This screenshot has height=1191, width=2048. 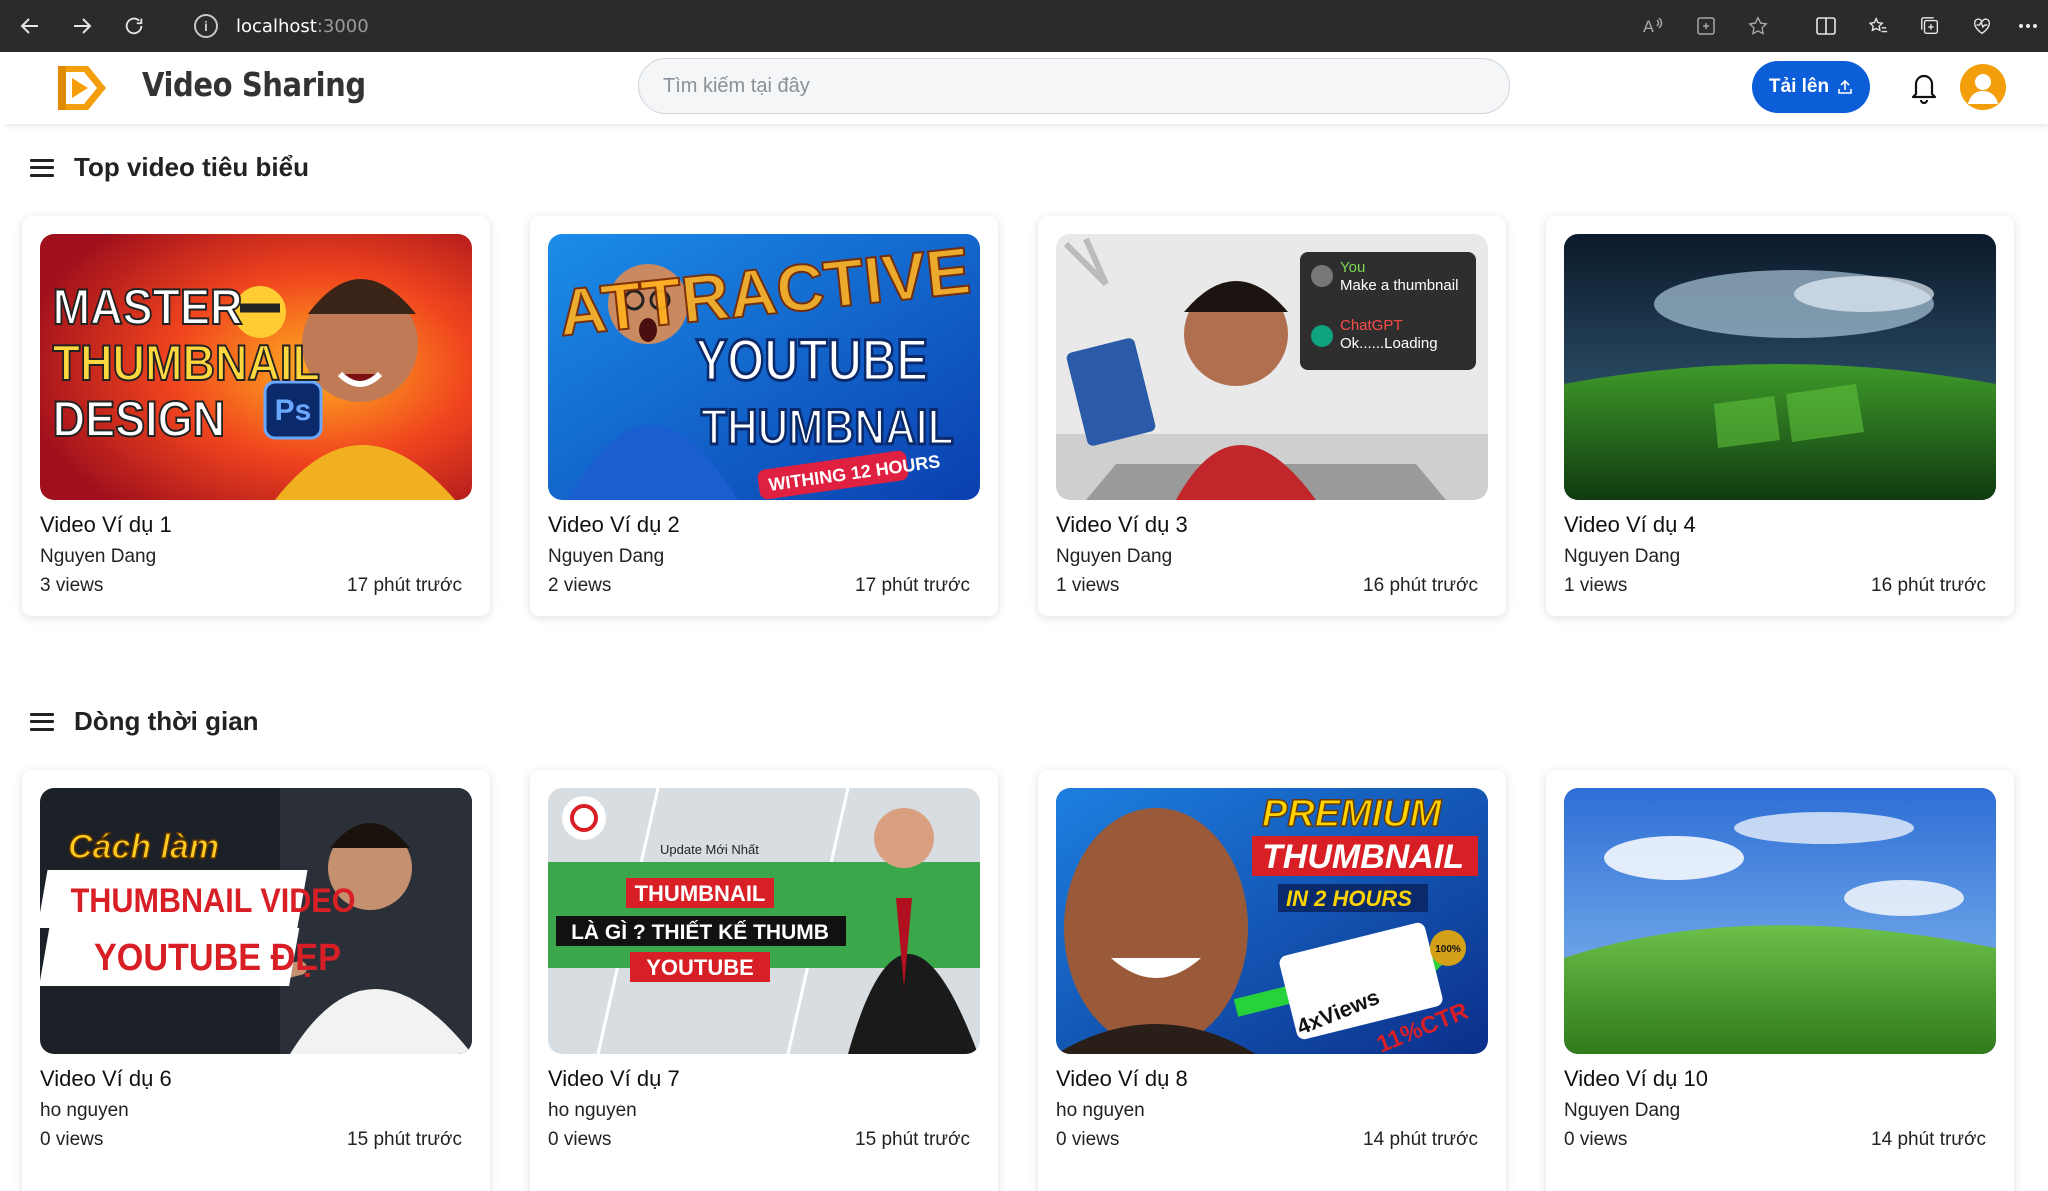 What do you see at coordinates (134, 26) in the screenshot?
I see `refresh-icon` at bounding box center [134, 26].